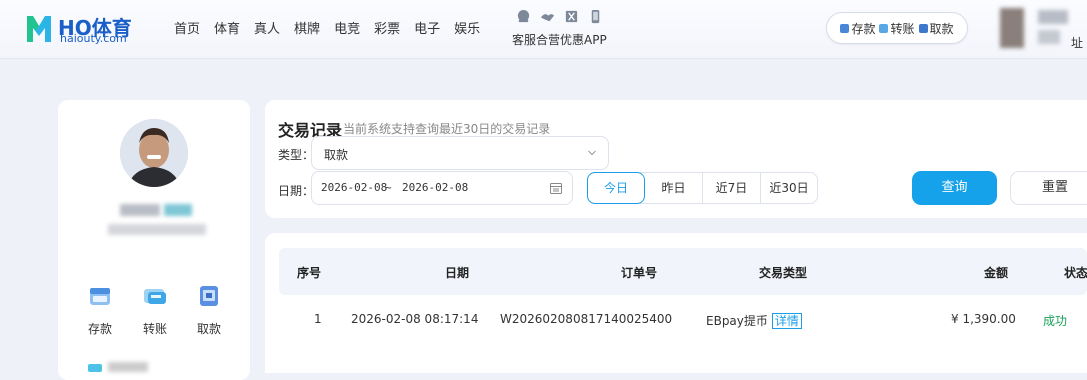 This screenshot has width=1087, height=380. Describe the element at coordinates (457, 273) in the screenshot. I see `col-date: 日期` at that location.